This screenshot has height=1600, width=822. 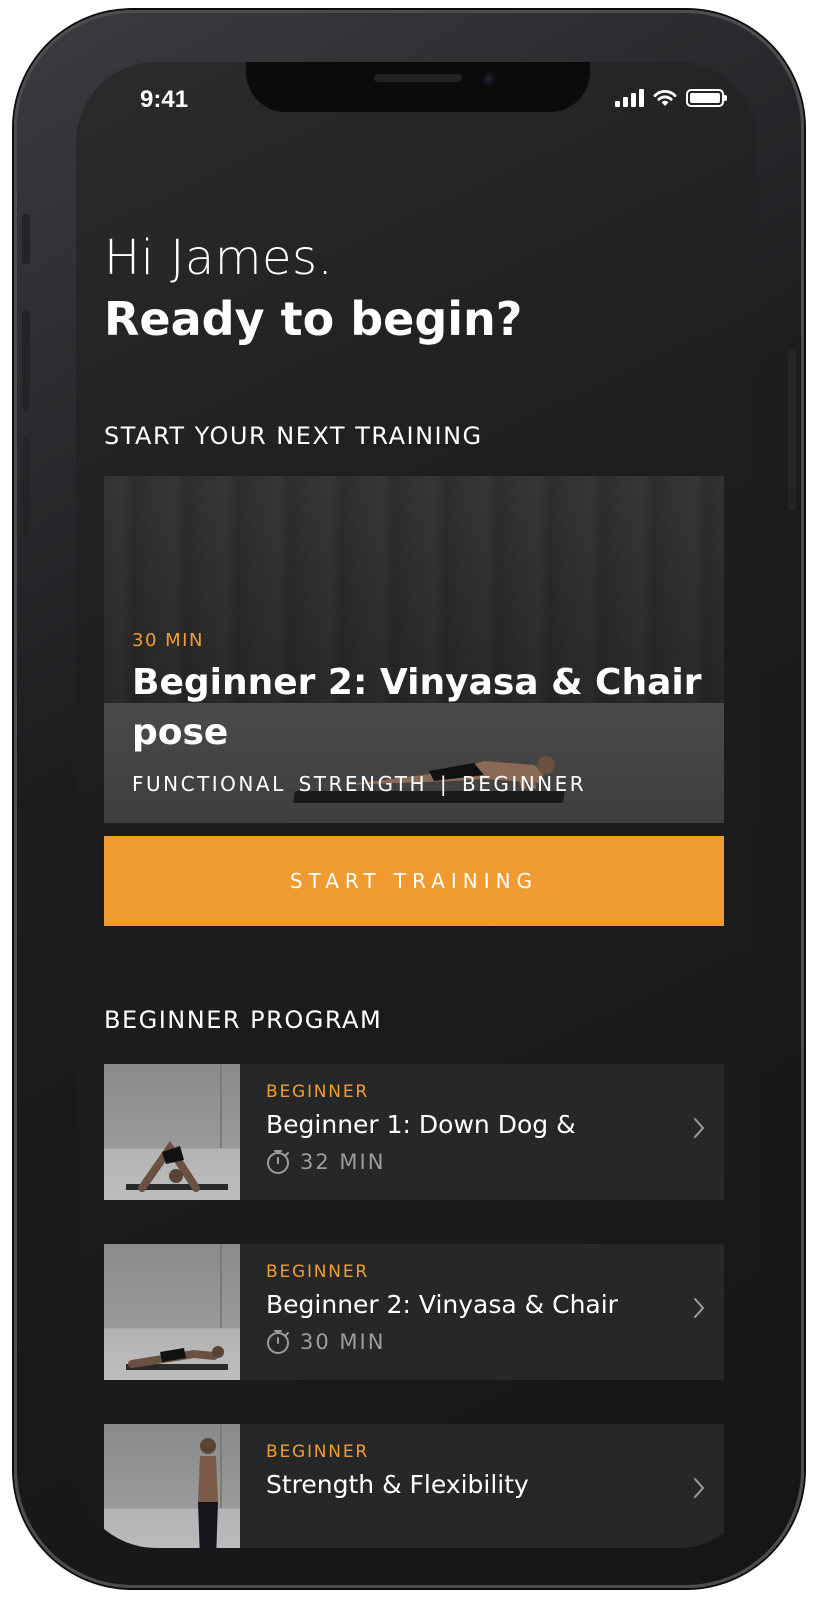 What do you see at coordinates (418, 87) in the screenshot?
I see `notch` at bounding box center [418, 87].